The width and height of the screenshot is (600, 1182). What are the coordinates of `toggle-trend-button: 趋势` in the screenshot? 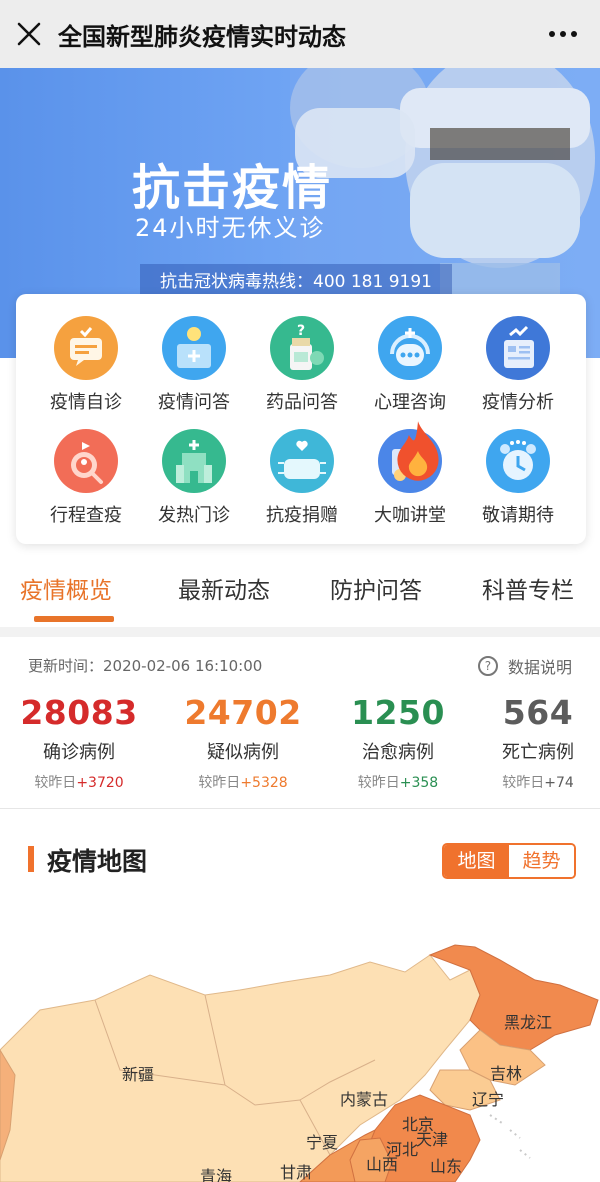 It's located at (541, 861).